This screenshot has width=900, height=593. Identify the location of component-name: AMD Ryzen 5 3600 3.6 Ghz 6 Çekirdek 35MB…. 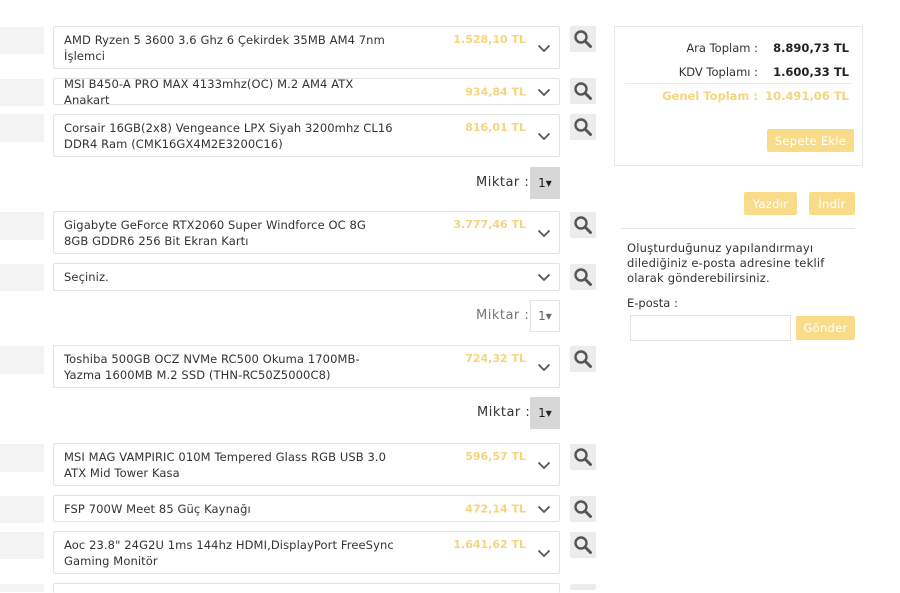
(224, 47).